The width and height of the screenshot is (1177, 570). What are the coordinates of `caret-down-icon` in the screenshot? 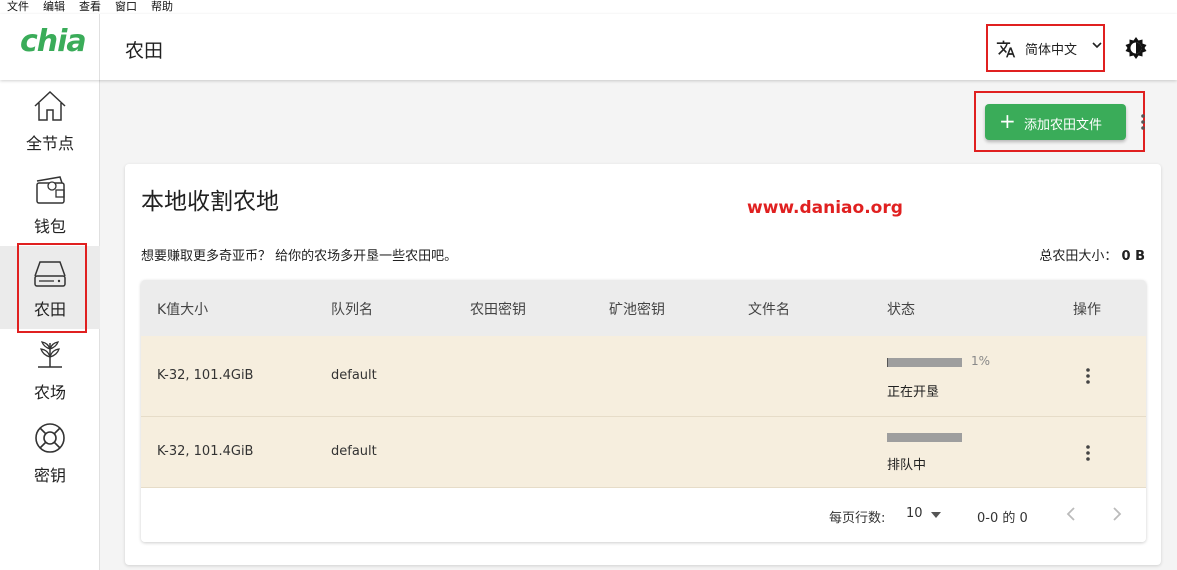 It's located at (936, 515).